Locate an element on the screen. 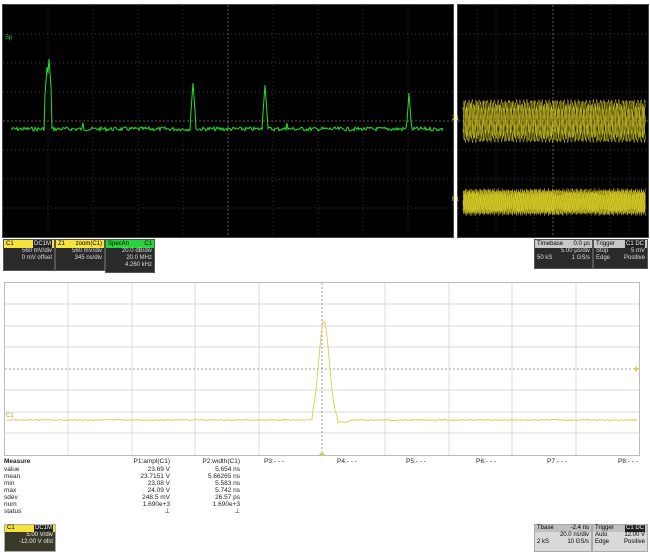 The width and height of the screenshot is (650, 559). tile-line: 4.260 kHz is located at coordinates (138, 265).